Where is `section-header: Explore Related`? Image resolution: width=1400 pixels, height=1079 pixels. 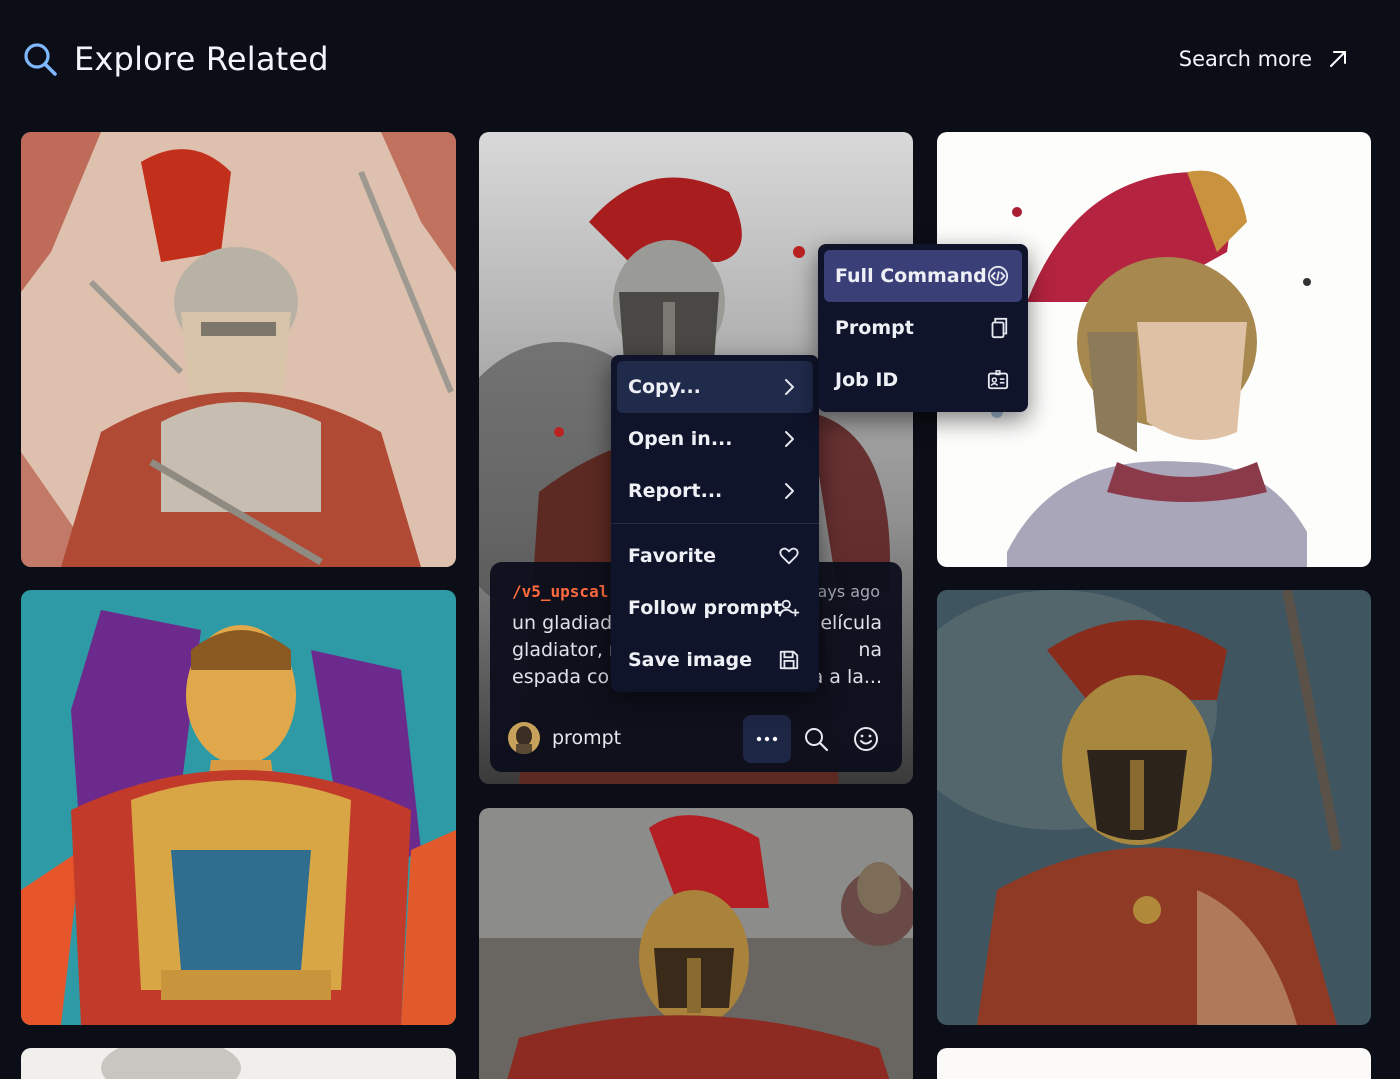
section-header: Explore Related is located at coordinates (175, 59).